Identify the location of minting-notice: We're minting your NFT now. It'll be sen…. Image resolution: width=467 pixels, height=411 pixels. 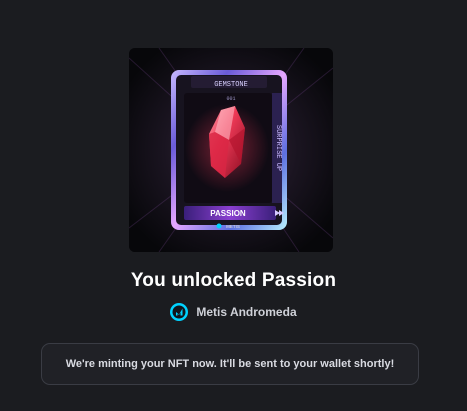
(230, 364).